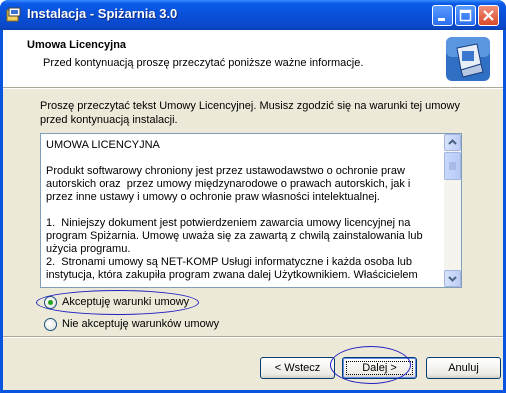 The image size is (506, 393). What do you see at coordinates (50, 324) in the screenshot?
I see `decline-radio-button` at bounding box center [50, 324].